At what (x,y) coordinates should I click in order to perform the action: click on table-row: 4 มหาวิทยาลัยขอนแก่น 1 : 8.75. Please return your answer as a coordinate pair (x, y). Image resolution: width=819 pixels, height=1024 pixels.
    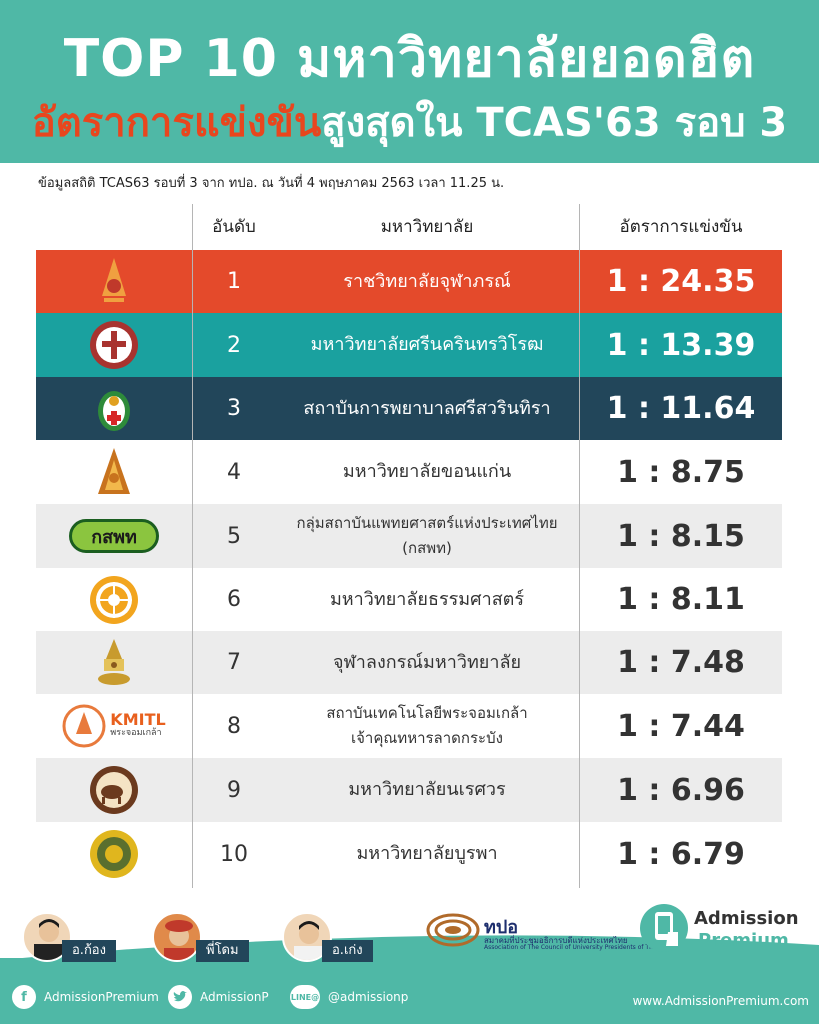
    Looking at the image, I should click on (409, 472).